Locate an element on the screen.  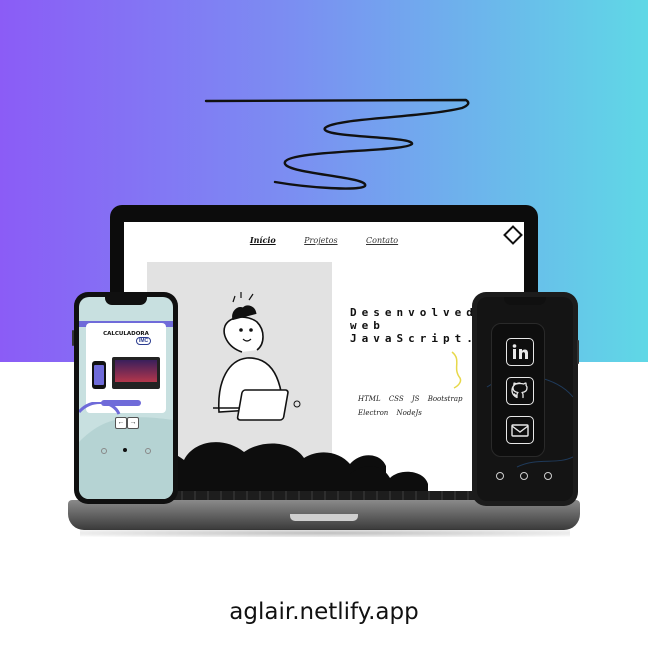
phone-left-screen: CALCULADORA IMC ← → is located at coordinates (126, 398).